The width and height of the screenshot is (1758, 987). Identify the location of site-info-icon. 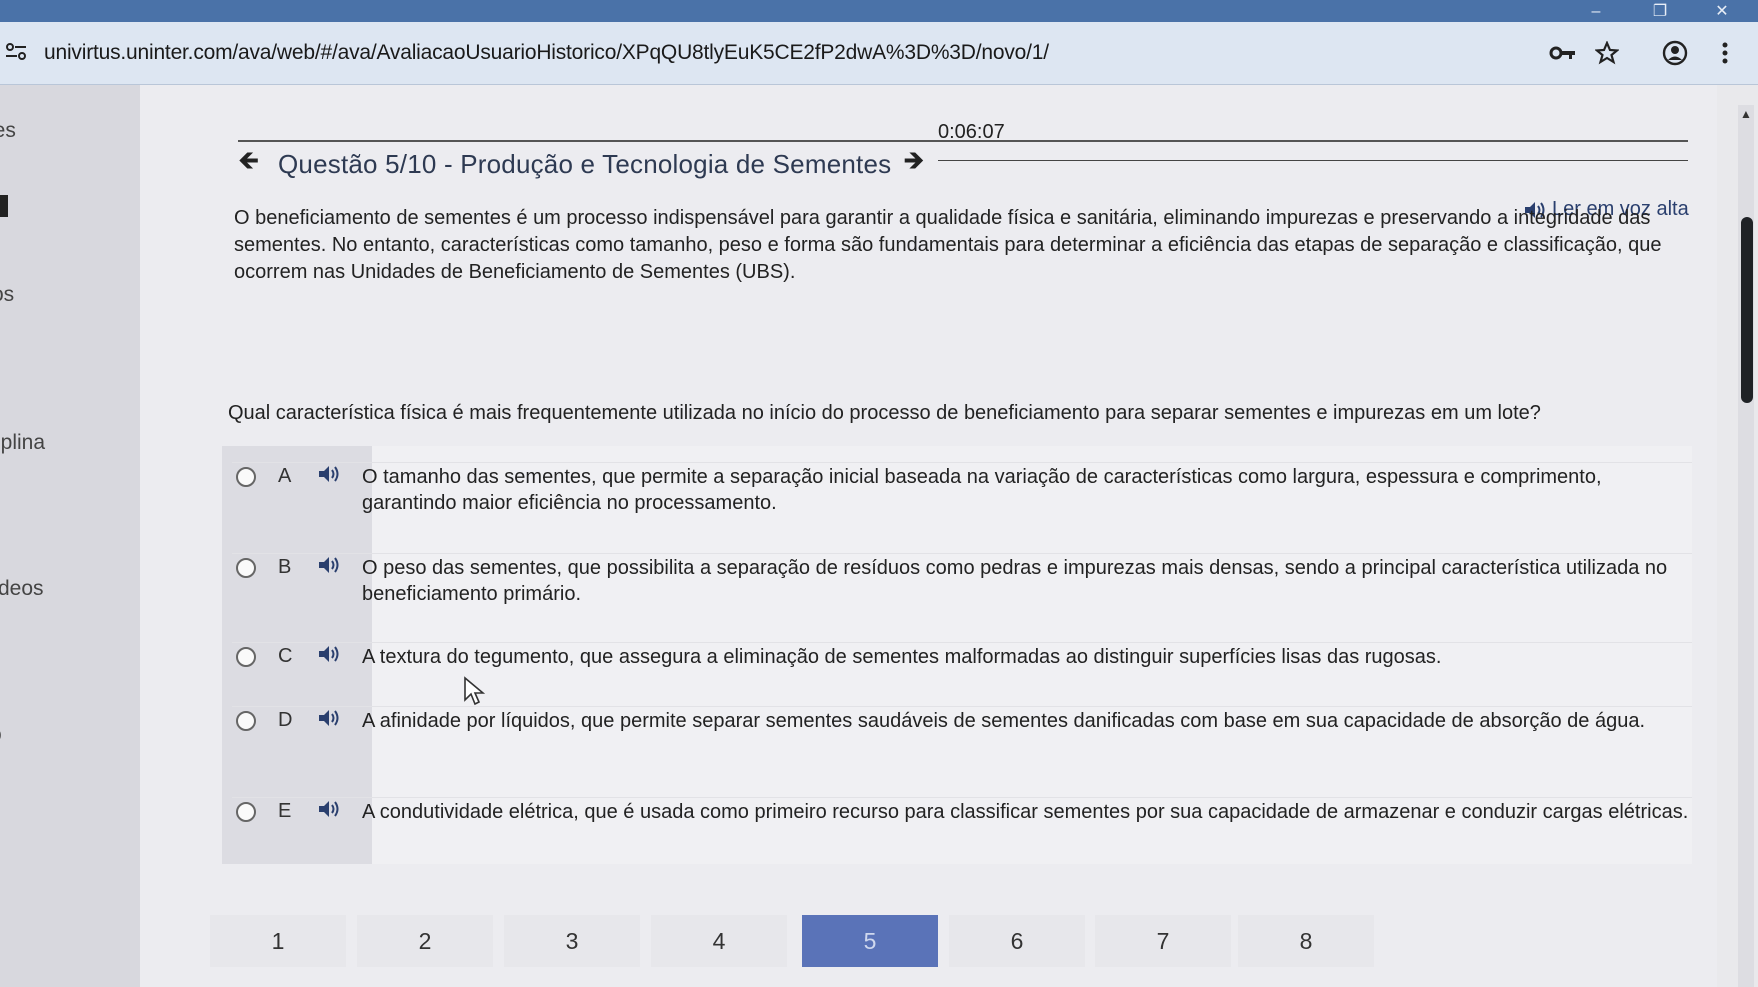
(16, 52).